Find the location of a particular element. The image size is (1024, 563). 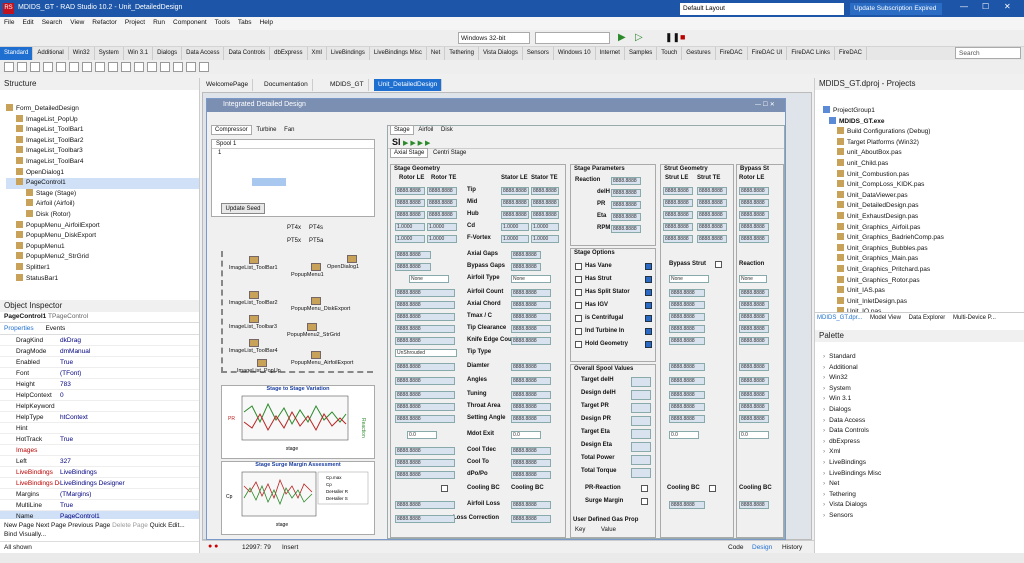

palette-search-input: Search is located at coordinates (988, 53).